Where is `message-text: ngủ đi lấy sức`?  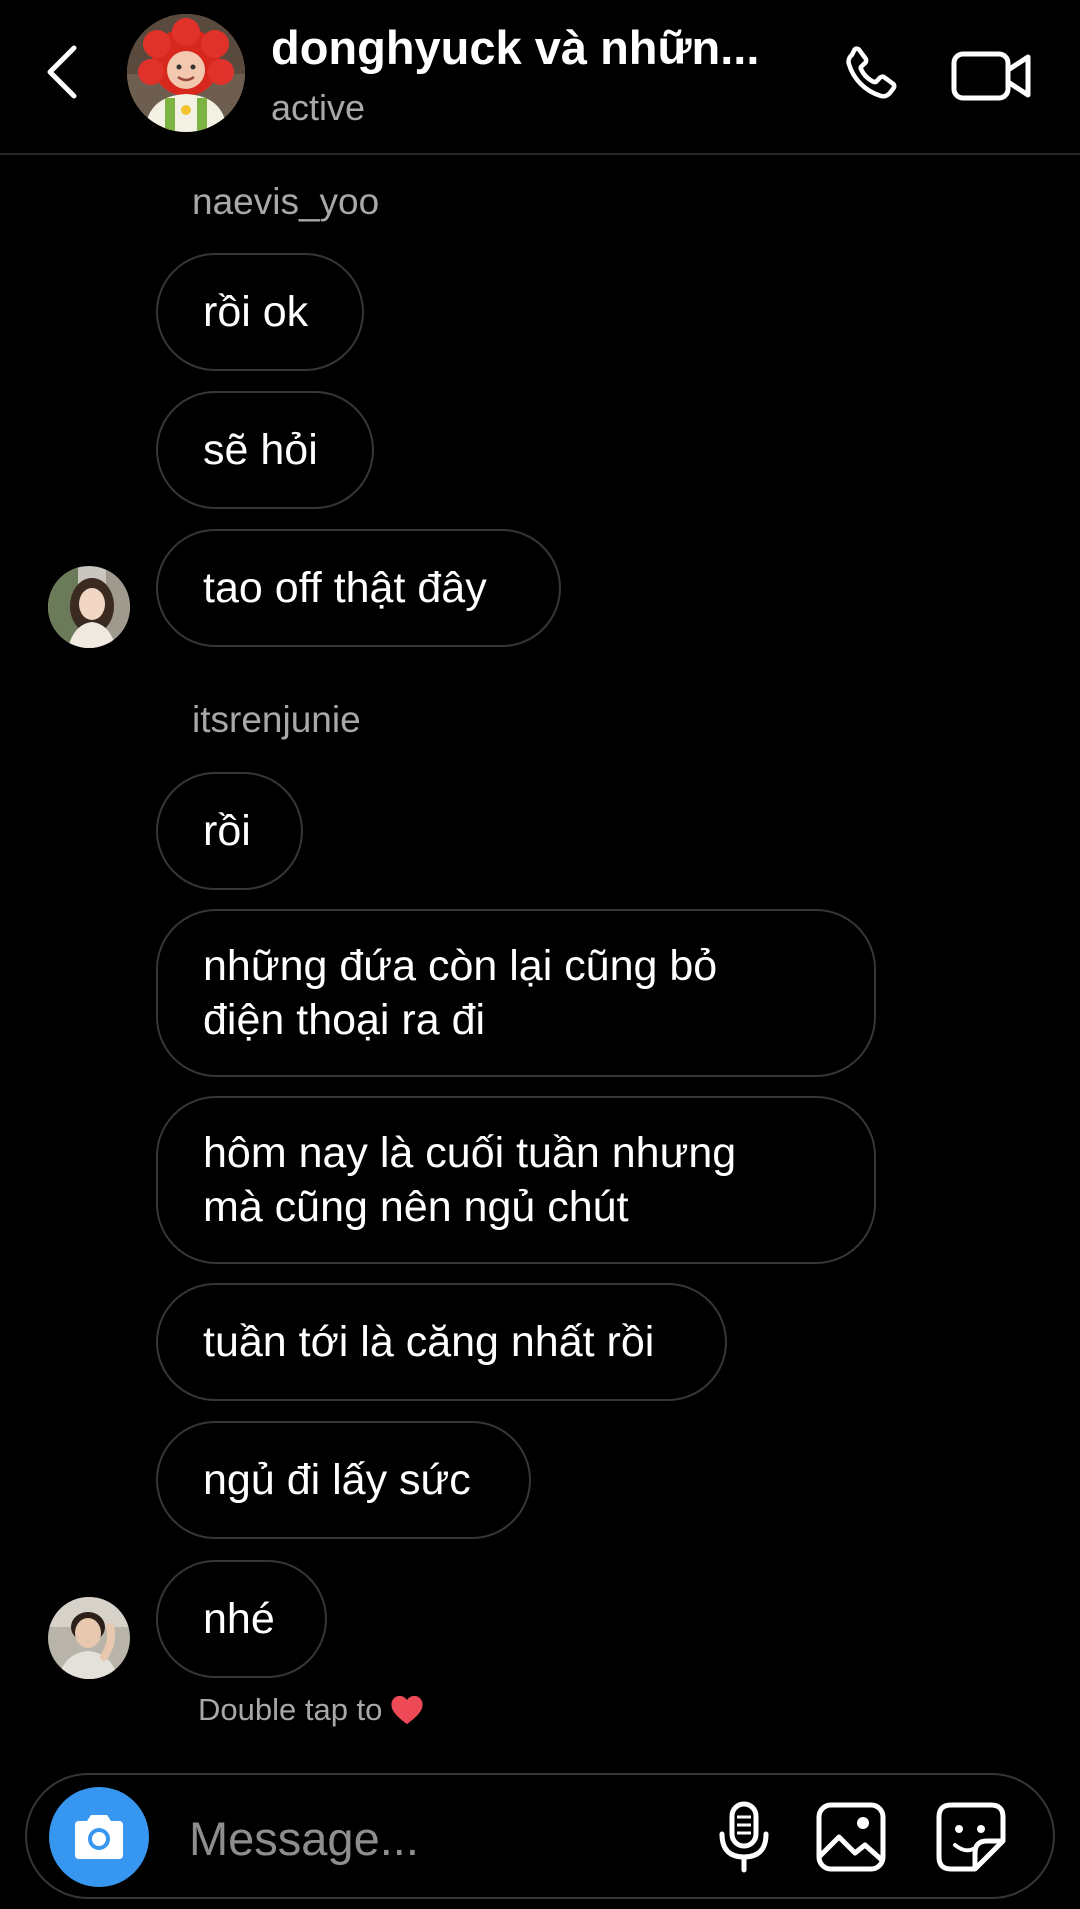
message-text: ngủ đi lấy sức is located at coordinates (337, 1480).